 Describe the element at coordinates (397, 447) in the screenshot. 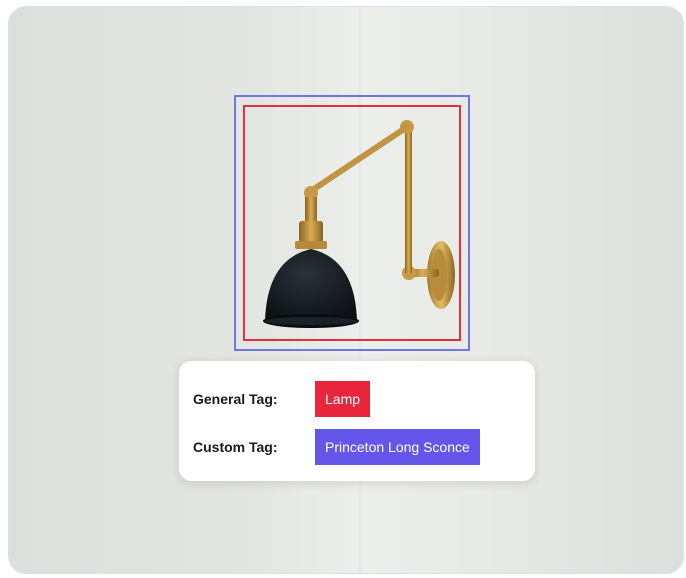

I see `custom-tag-chip: Princeton Long Sconce` at that location.